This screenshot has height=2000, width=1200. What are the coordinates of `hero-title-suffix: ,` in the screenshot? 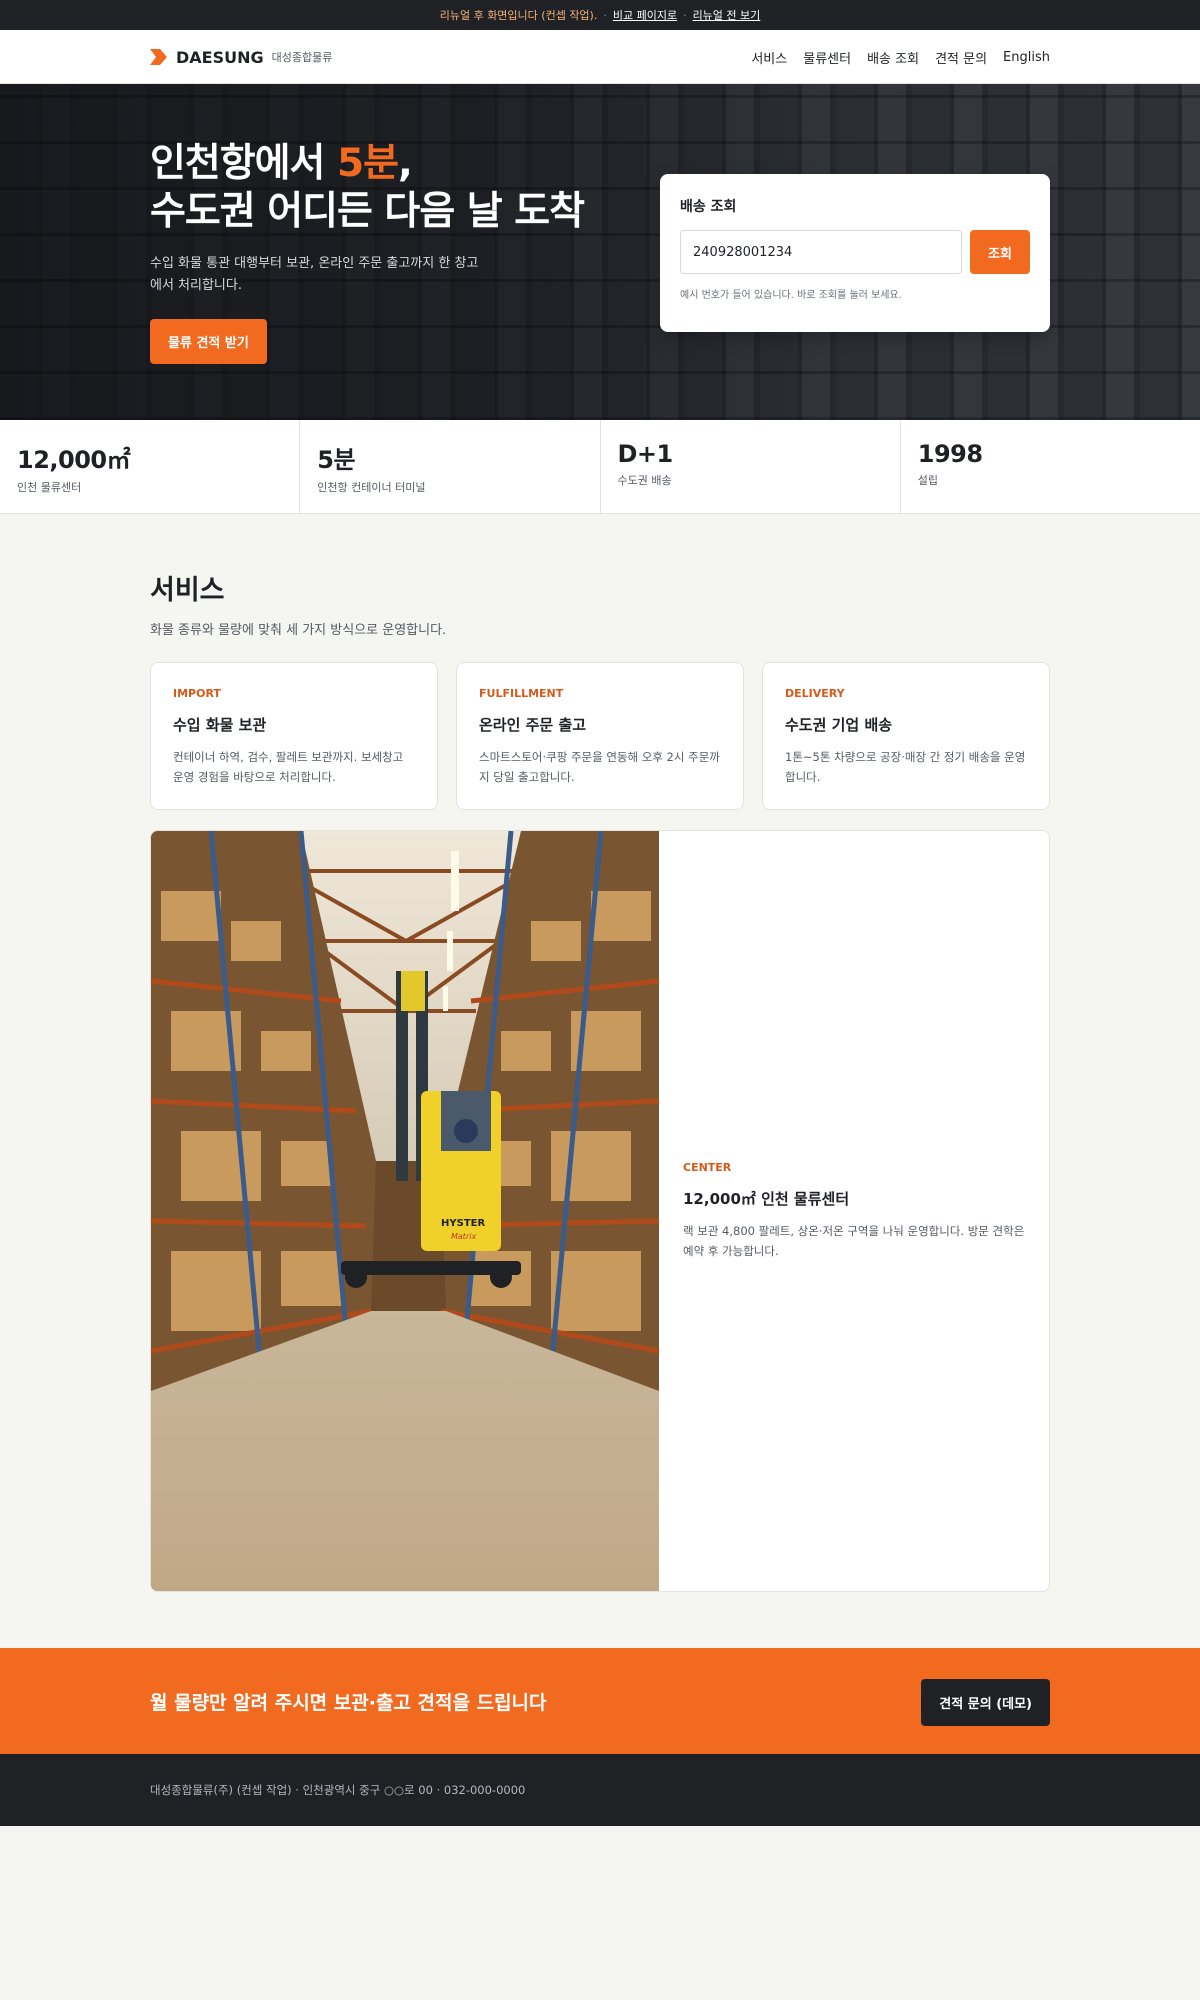 It's located at (405, 163).